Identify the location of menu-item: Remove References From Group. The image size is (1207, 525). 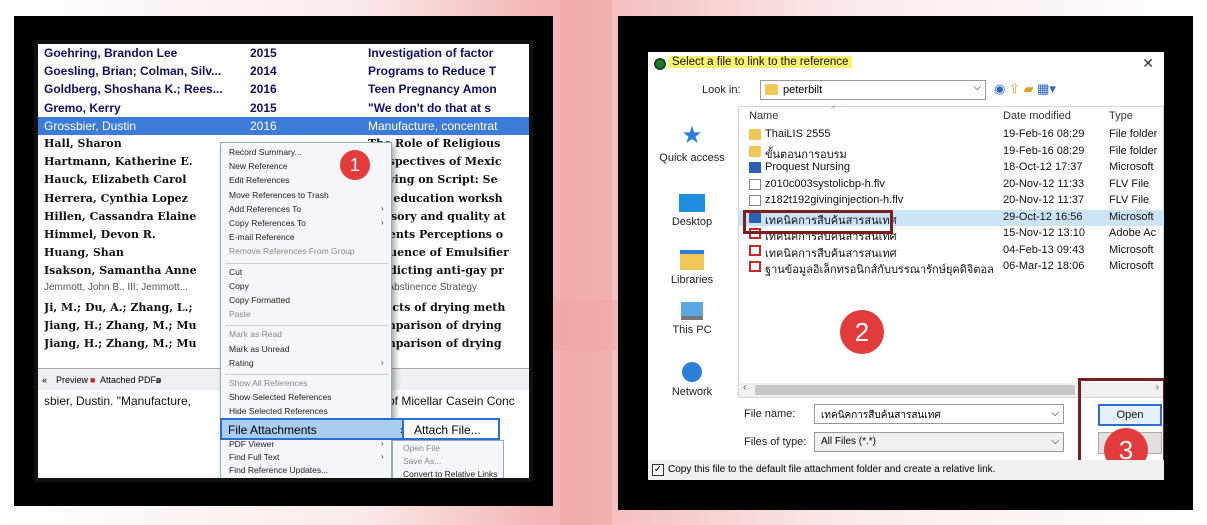
(292, 251).